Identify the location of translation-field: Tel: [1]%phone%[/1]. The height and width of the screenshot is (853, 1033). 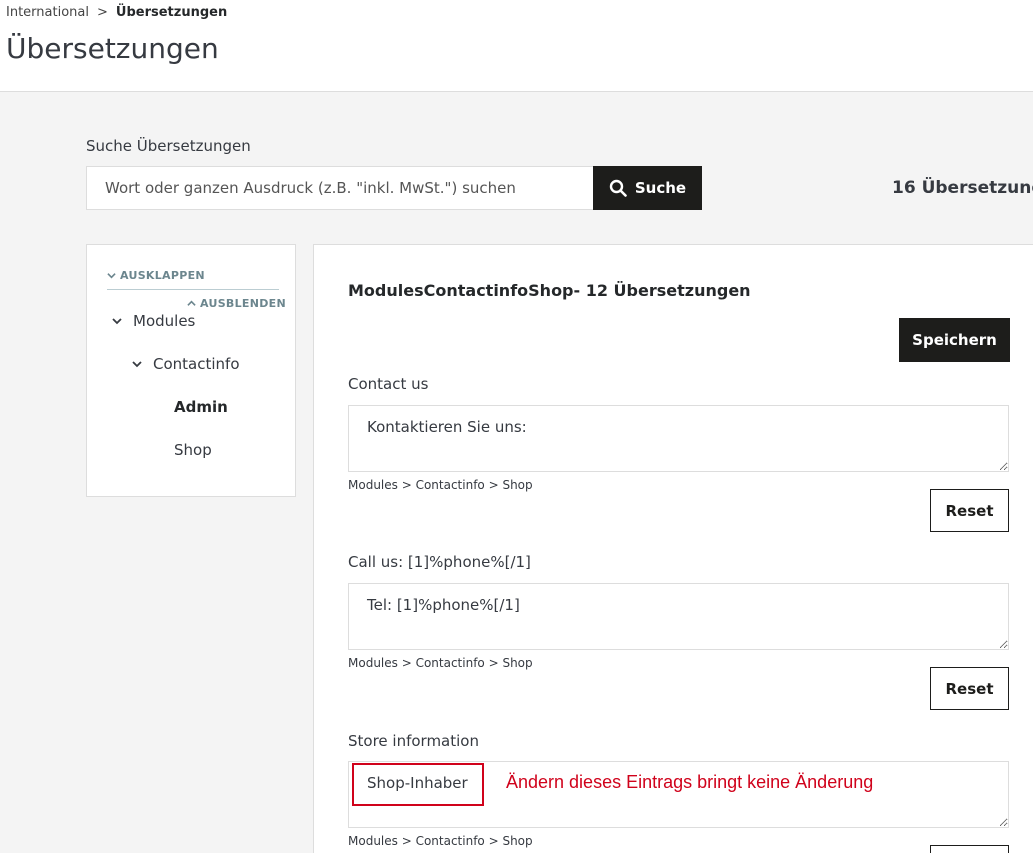
(678, 616).